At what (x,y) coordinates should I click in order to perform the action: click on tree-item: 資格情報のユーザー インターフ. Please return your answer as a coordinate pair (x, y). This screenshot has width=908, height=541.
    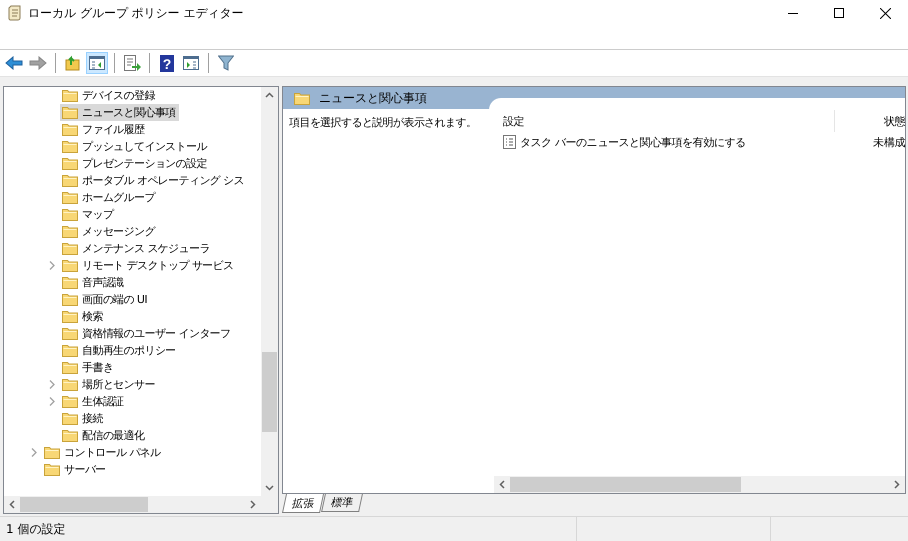
    Looking at the image, I should click on (147, 333).